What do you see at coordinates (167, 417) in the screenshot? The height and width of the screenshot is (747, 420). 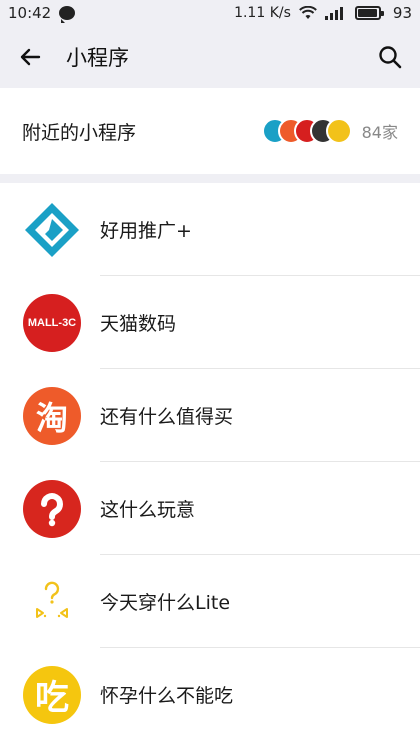 I see `app-name: 还有什么值得买` at bounding box center [167, 417].